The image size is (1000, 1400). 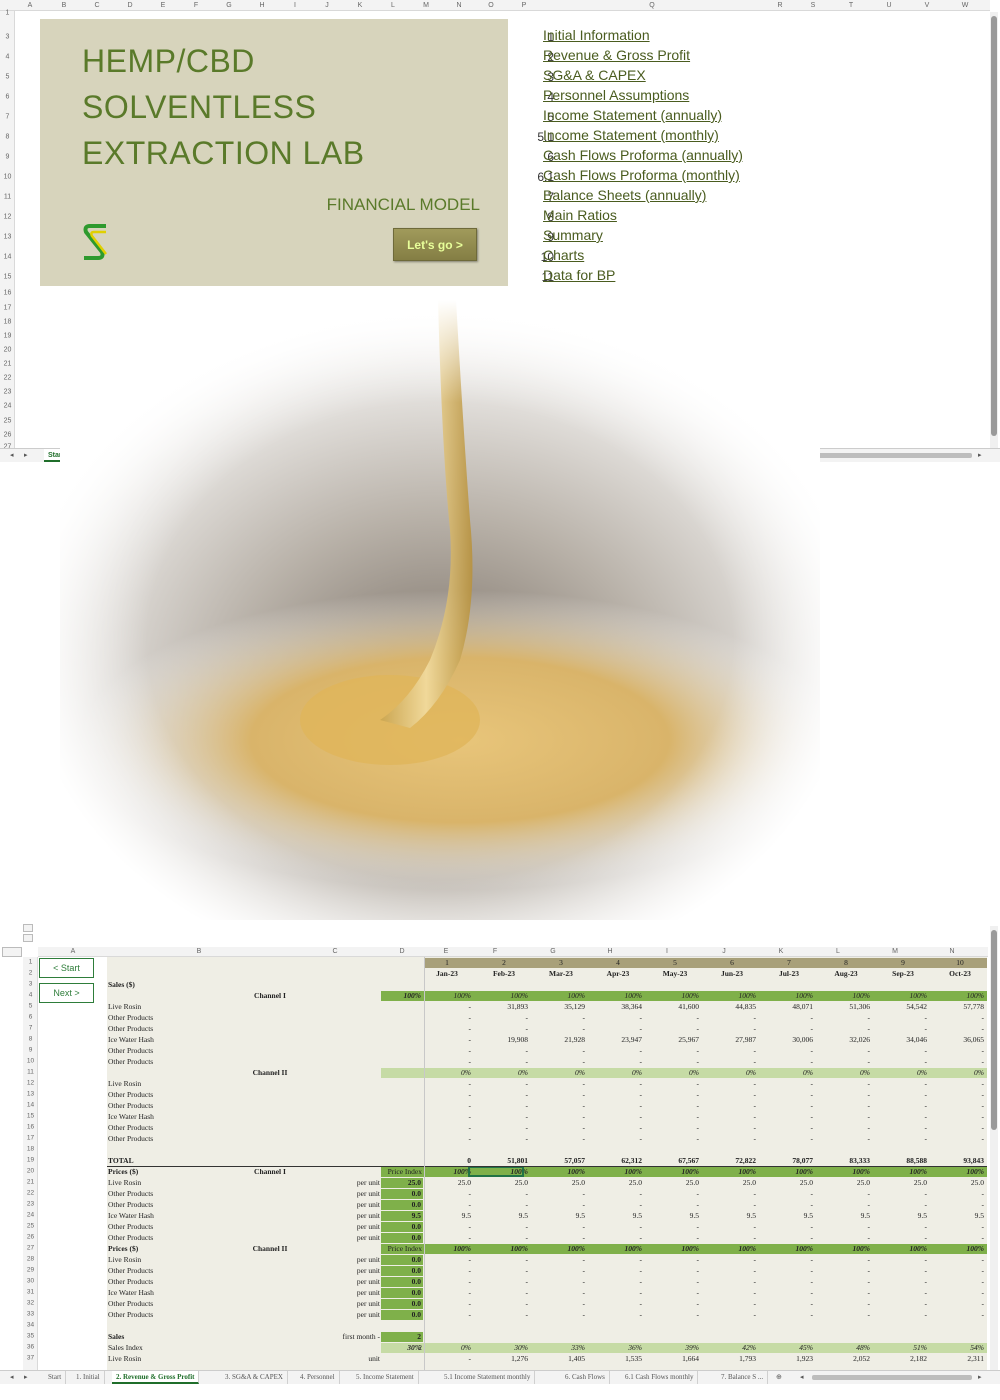 I want to click on column-header: J, so click(x=327, y=5).